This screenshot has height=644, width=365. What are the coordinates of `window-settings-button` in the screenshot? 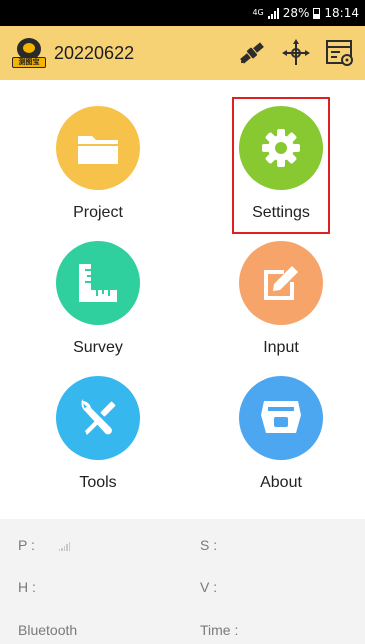 It's located at (340, 53).